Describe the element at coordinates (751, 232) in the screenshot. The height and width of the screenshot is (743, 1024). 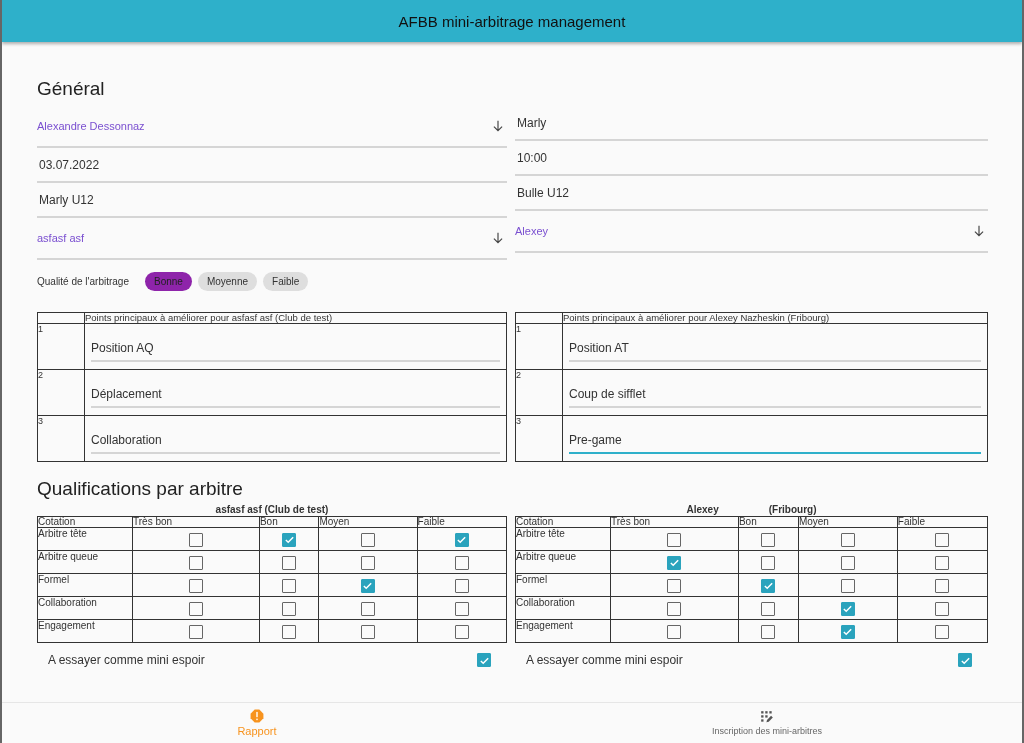
I see `select-field: Alexey` at that location.